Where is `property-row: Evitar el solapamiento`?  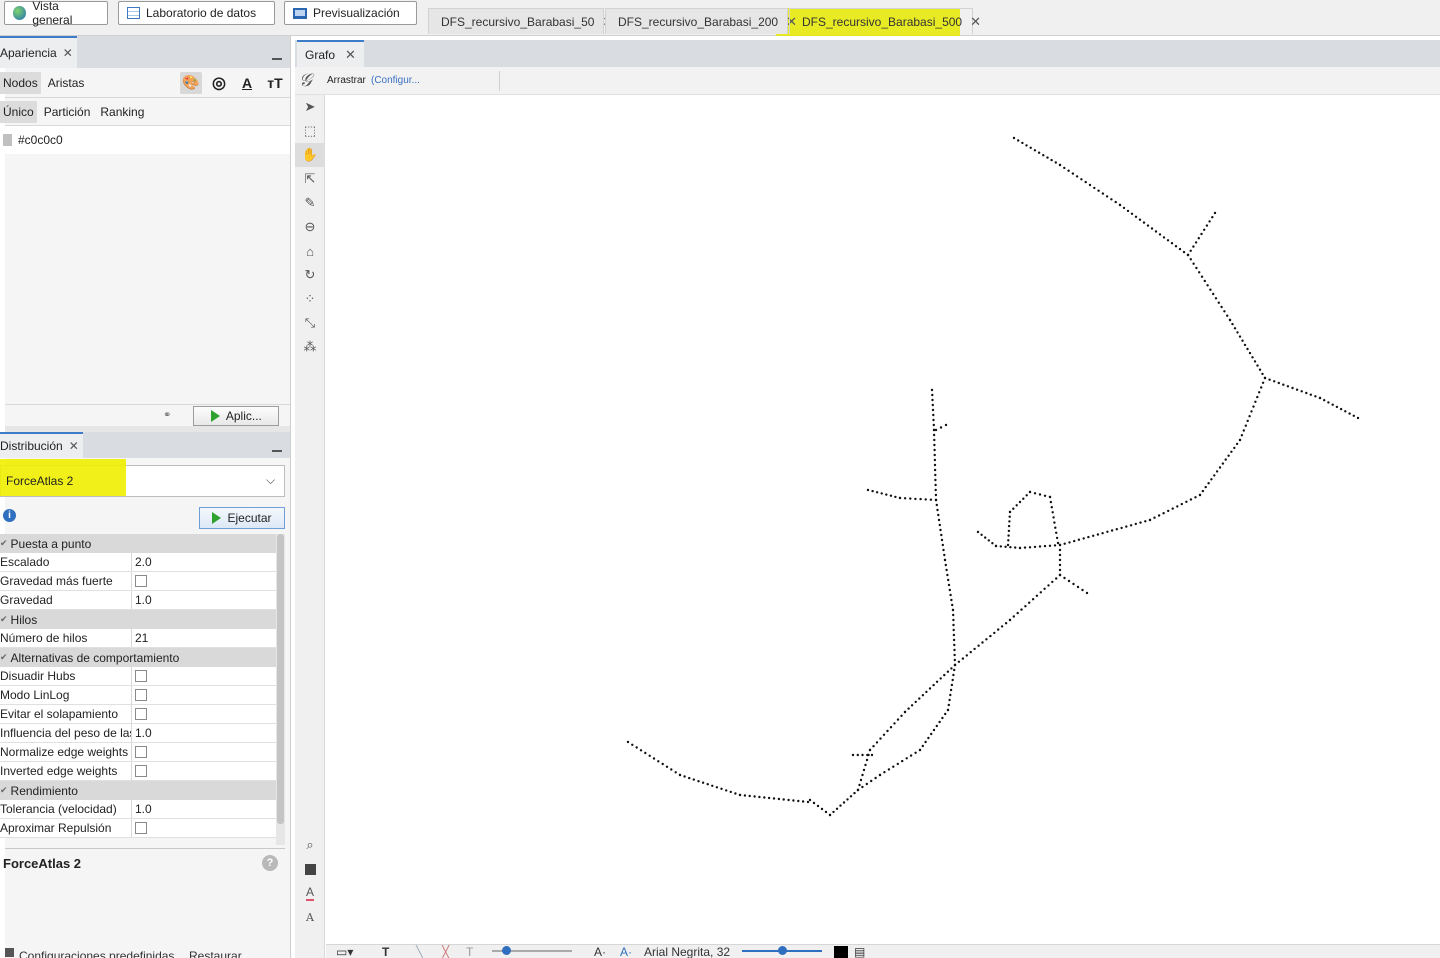 property-row: Evitar el solapamiento is located at coordinates (138, 714).